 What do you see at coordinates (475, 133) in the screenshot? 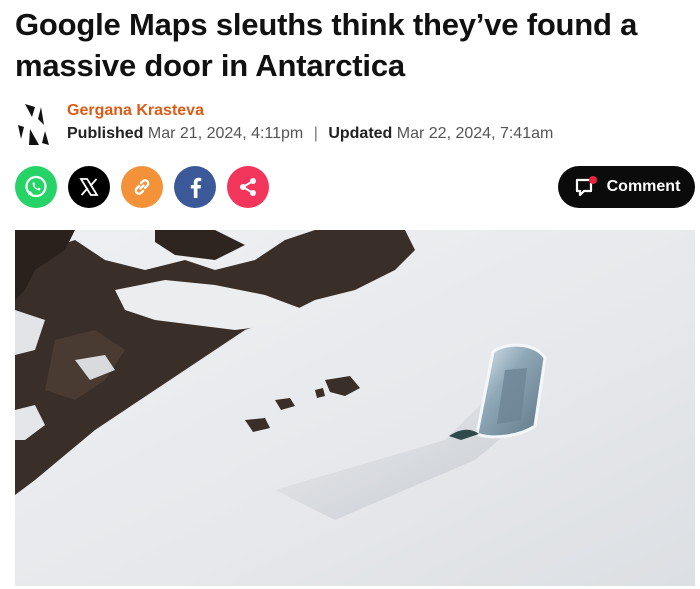
I see `updated-date: Mar 22, 2024, 7:41am` at bounding box center [475, 133].